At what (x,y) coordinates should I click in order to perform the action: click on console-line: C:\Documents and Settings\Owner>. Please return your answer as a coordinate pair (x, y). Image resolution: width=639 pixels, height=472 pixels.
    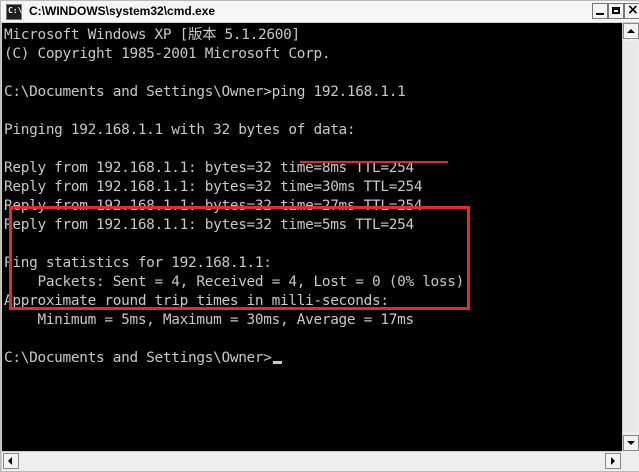
    Looking at the image, I should click on (238, 358).